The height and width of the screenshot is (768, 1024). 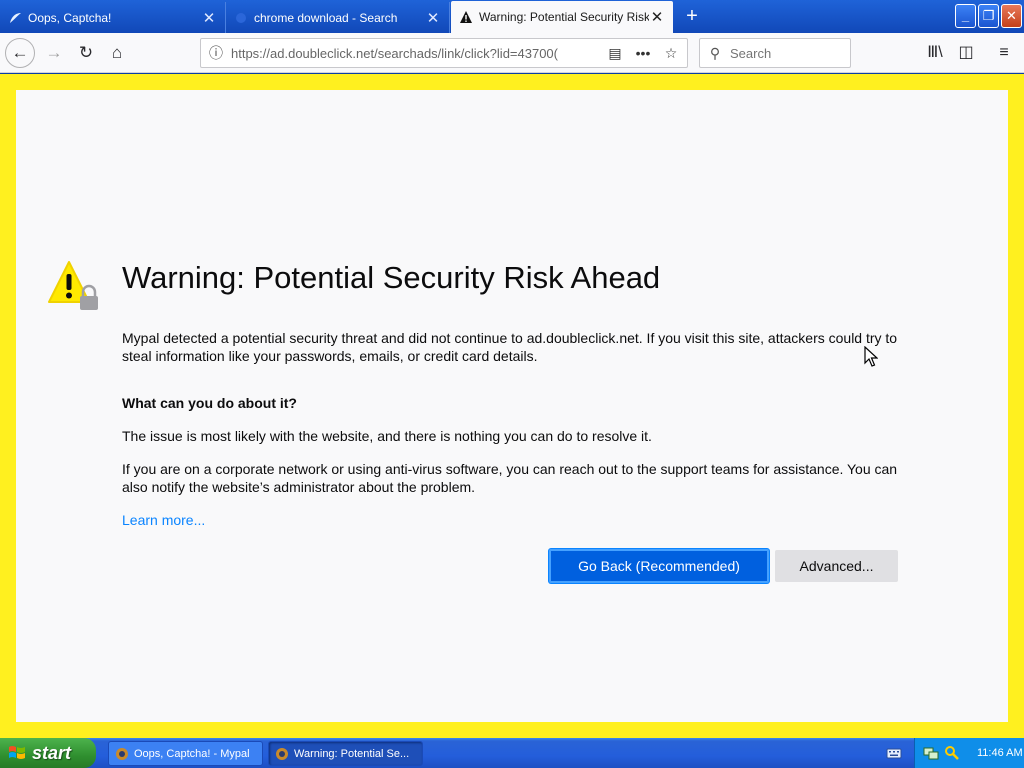 I want to click on windows-flag-icon, so click(x=17, y=752).